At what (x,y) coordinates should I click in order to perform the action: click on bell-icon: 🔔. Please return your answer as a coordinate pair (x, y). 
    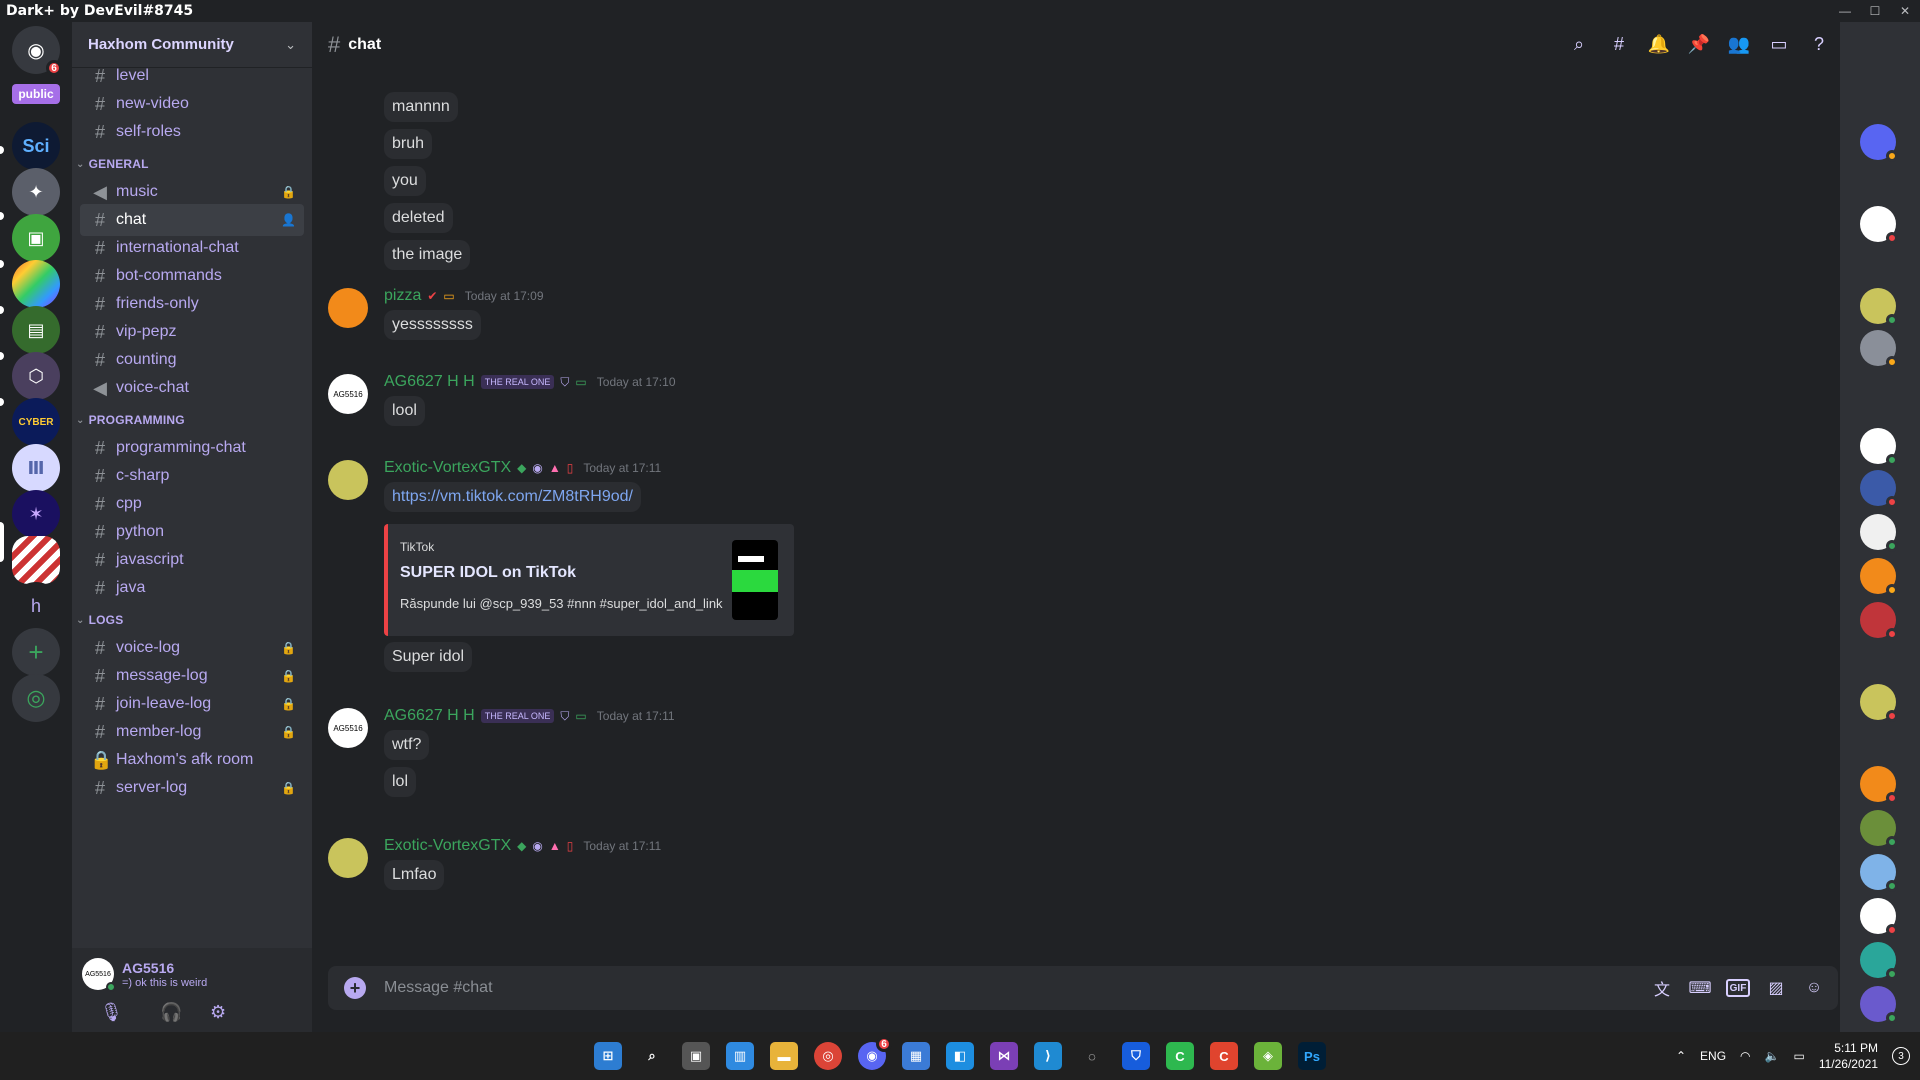
    Looking at the image, I should click on (1659, 44).